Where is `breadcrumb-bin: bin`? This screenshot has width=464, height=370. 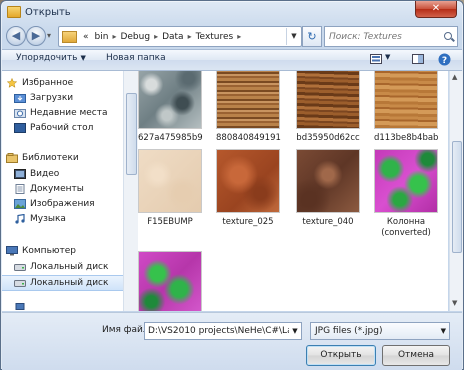 breadcrumb-bin: bin is located at coordinates (102, 37).